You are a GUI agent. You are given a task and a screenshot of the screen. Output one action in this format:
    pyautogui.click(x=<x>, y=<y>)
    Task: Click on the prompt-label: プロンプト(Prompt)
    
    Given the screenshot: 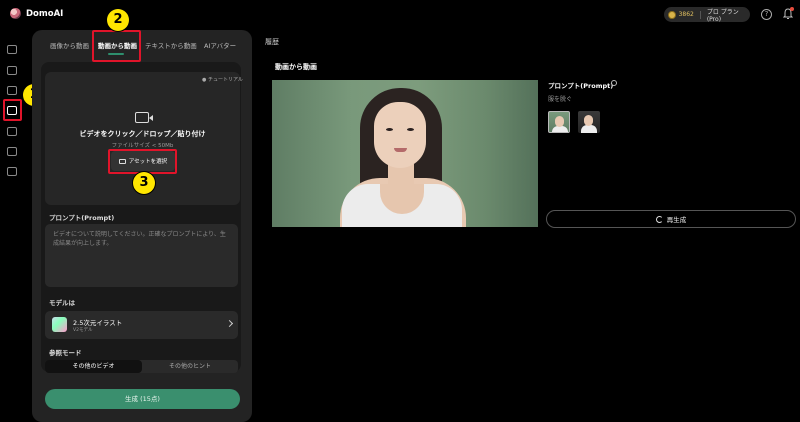 What is the action you would take?
    pyautogui.click(x=82, y=218)
    